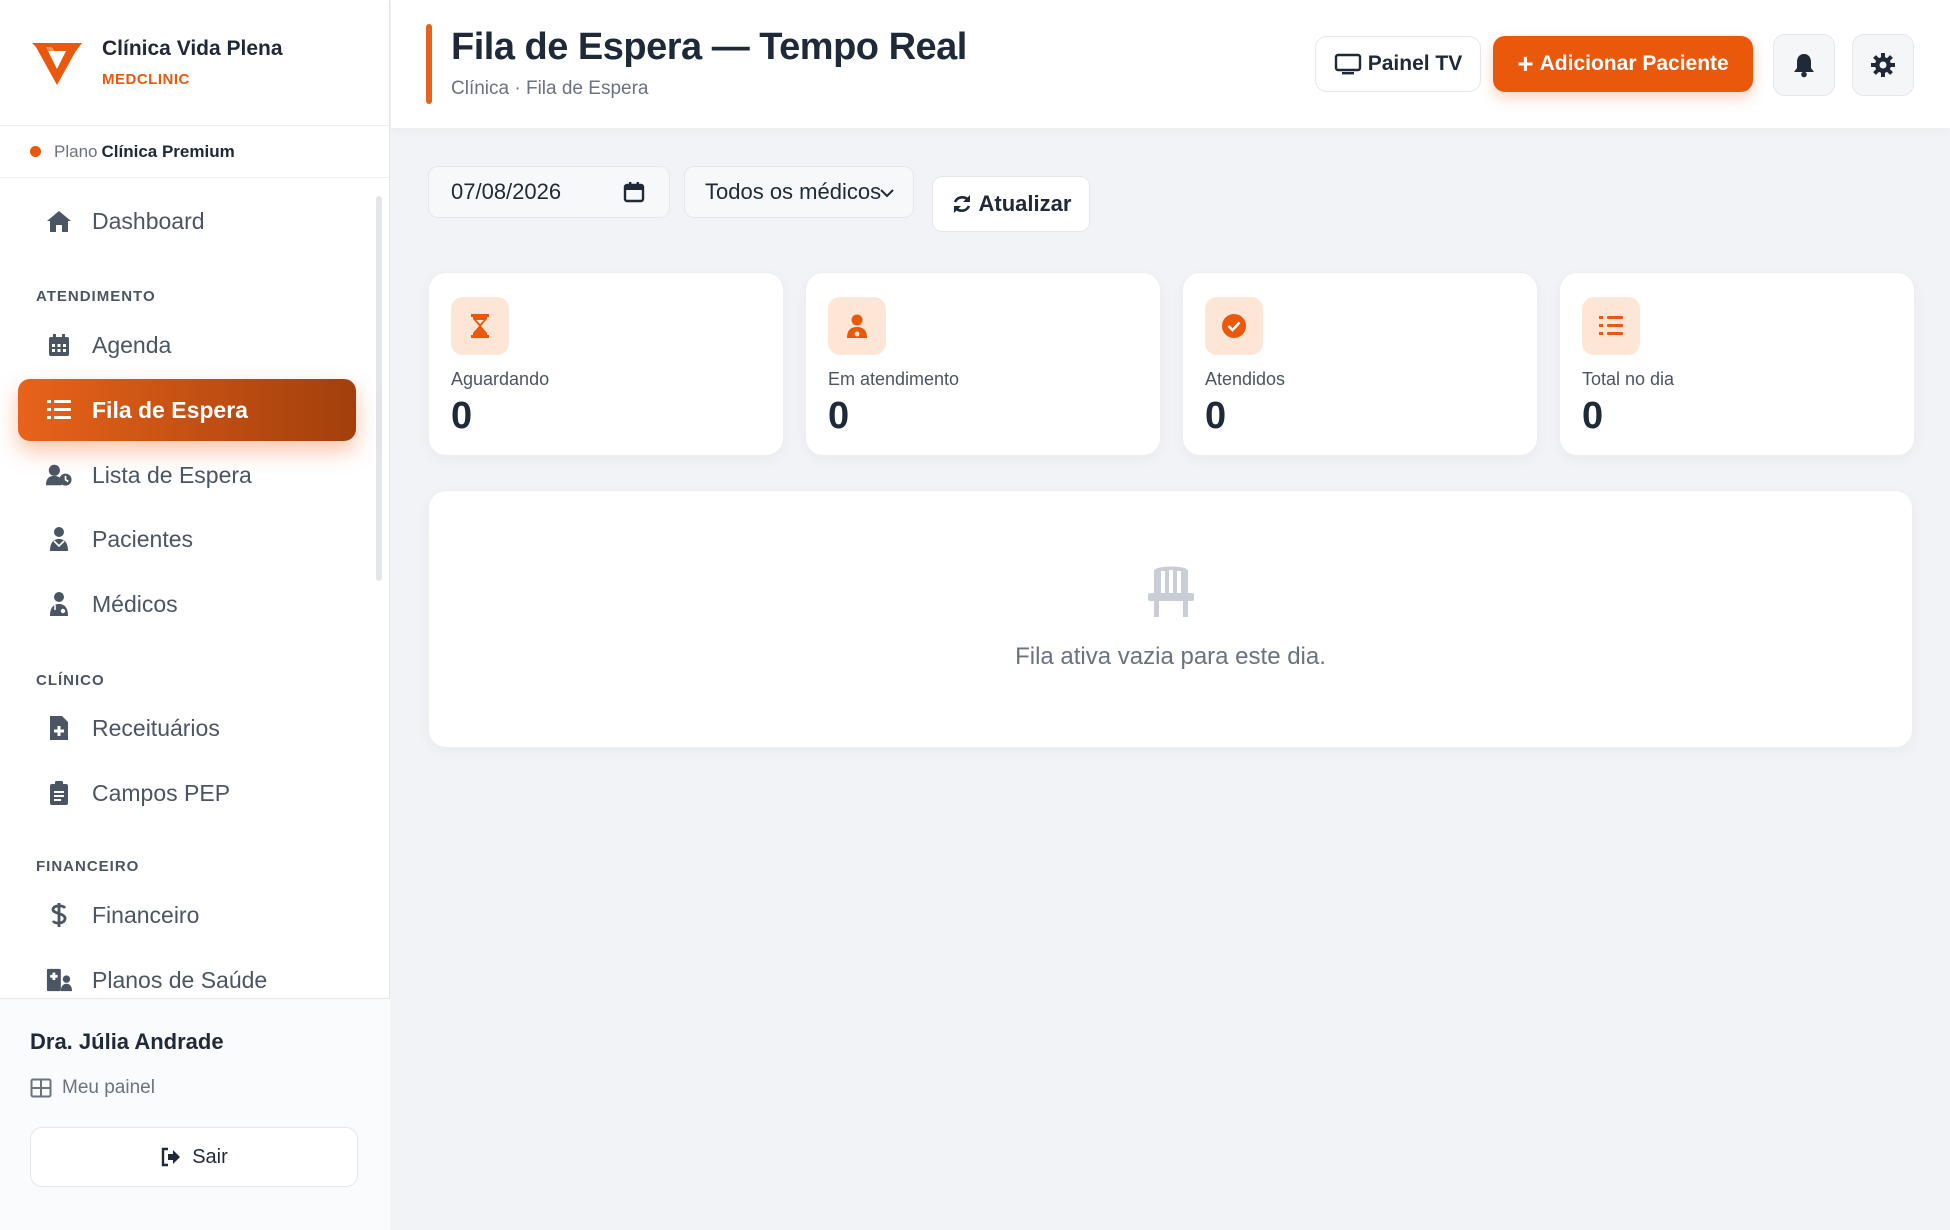 The image size is (1950, 1230). I want to click on list-ol-icon, so click(1611, 326).